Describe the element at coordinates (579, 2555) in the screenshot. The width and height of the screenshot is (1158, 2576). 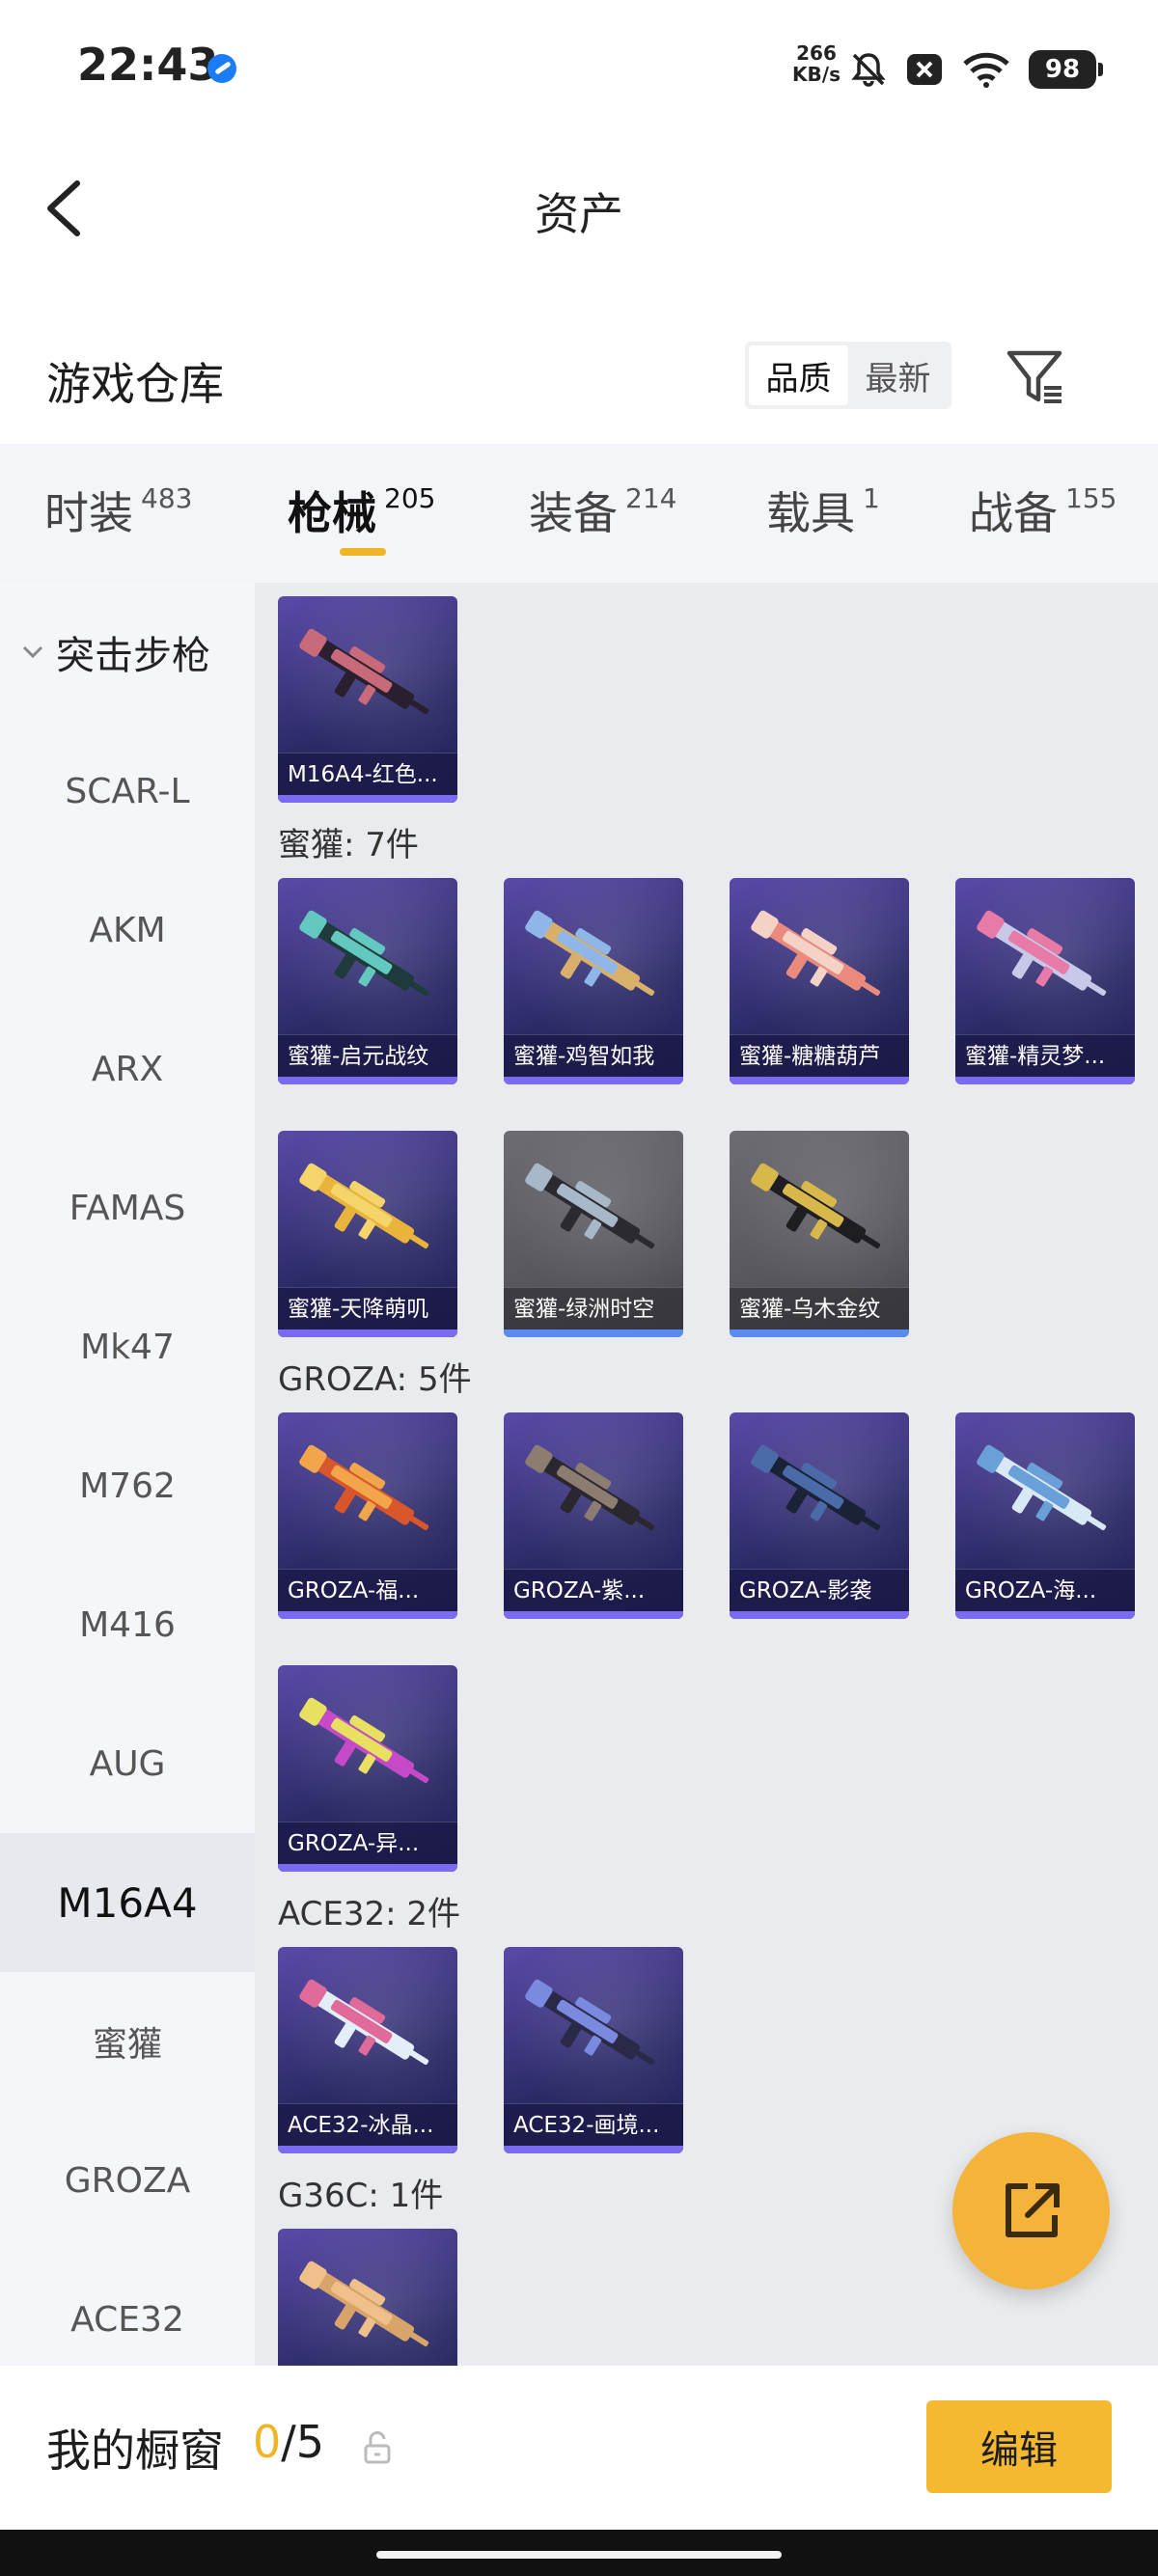
I see `home-indicator` at that location.